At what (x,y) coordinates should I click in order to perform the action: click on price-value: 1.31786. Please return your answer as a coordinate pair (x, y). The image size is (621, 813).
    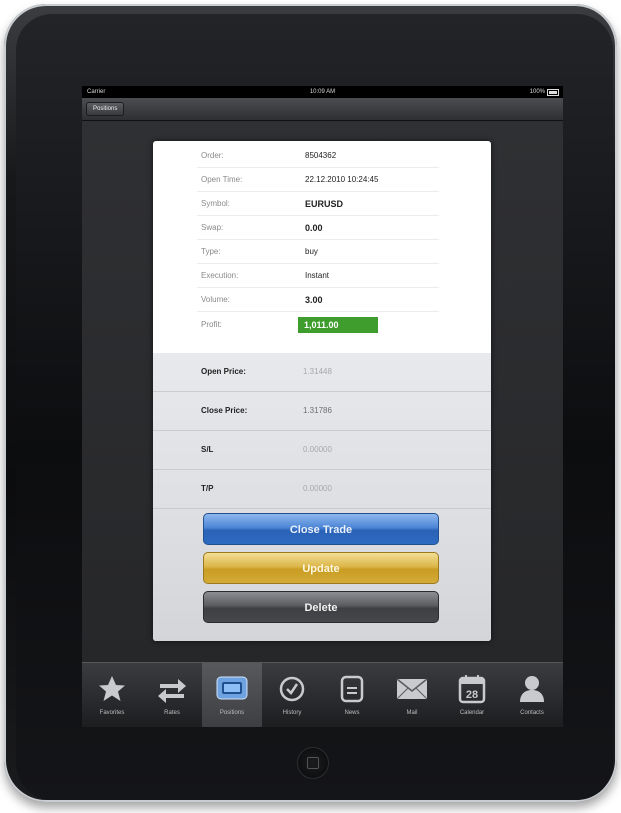
    Looking at the image, I should click on (317, 410).